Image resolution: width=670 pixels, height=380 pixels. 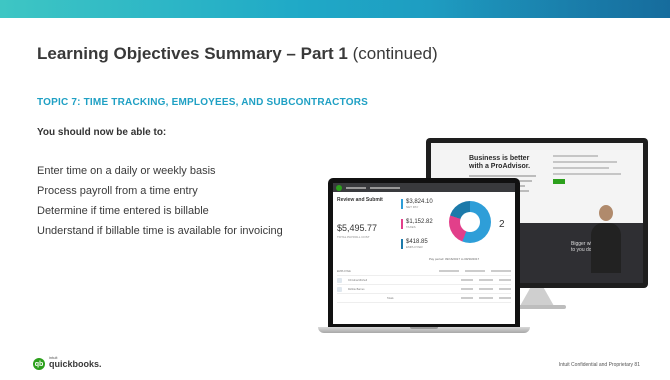 What do you see at coordinates (502, 224) in the screenshot?
I see `right-number: 2` at bounding box center [502, 224].